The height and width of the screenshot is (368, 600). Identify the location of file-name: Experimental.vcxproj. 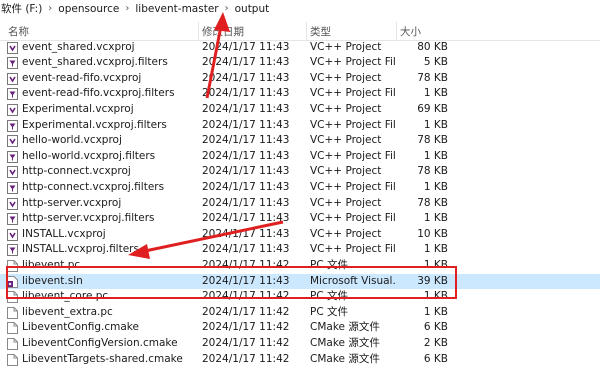
(78, 108).